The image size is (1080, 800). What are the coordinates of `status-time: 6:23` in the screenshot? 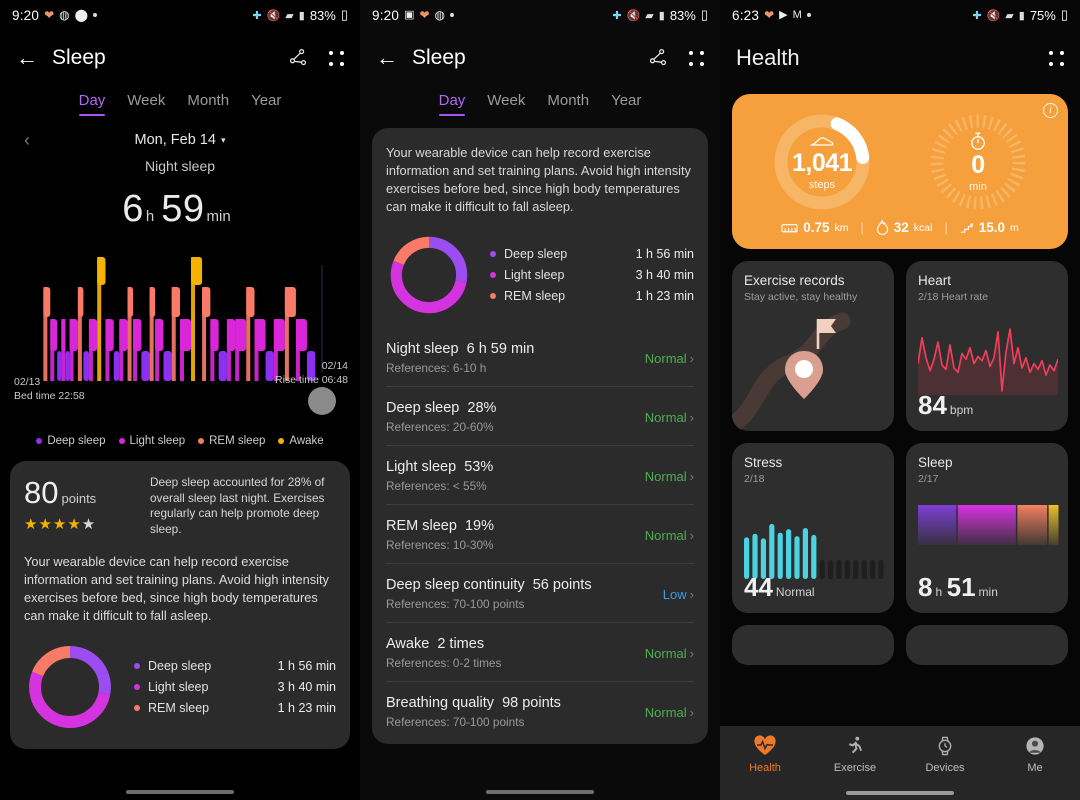 It's located at (746, 15).